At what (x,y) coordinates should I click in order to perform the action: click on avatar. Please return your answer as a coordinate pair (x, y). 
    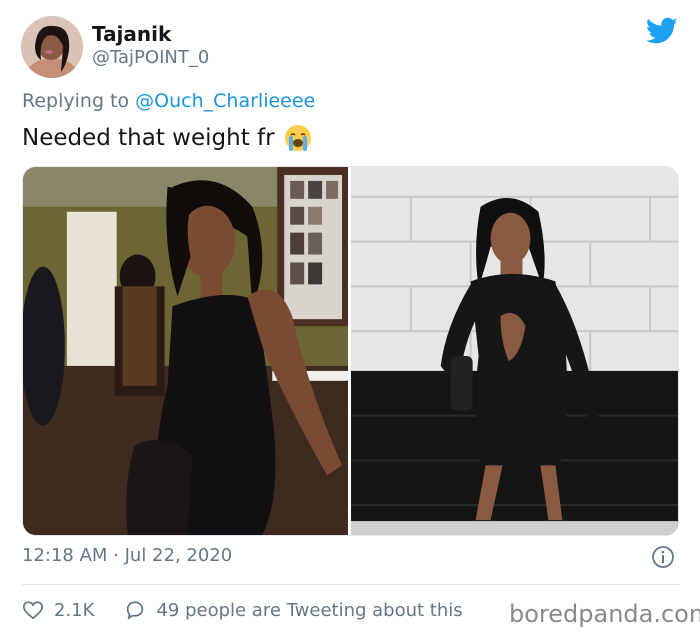
    Looking at the image, I should click on (52, 47).